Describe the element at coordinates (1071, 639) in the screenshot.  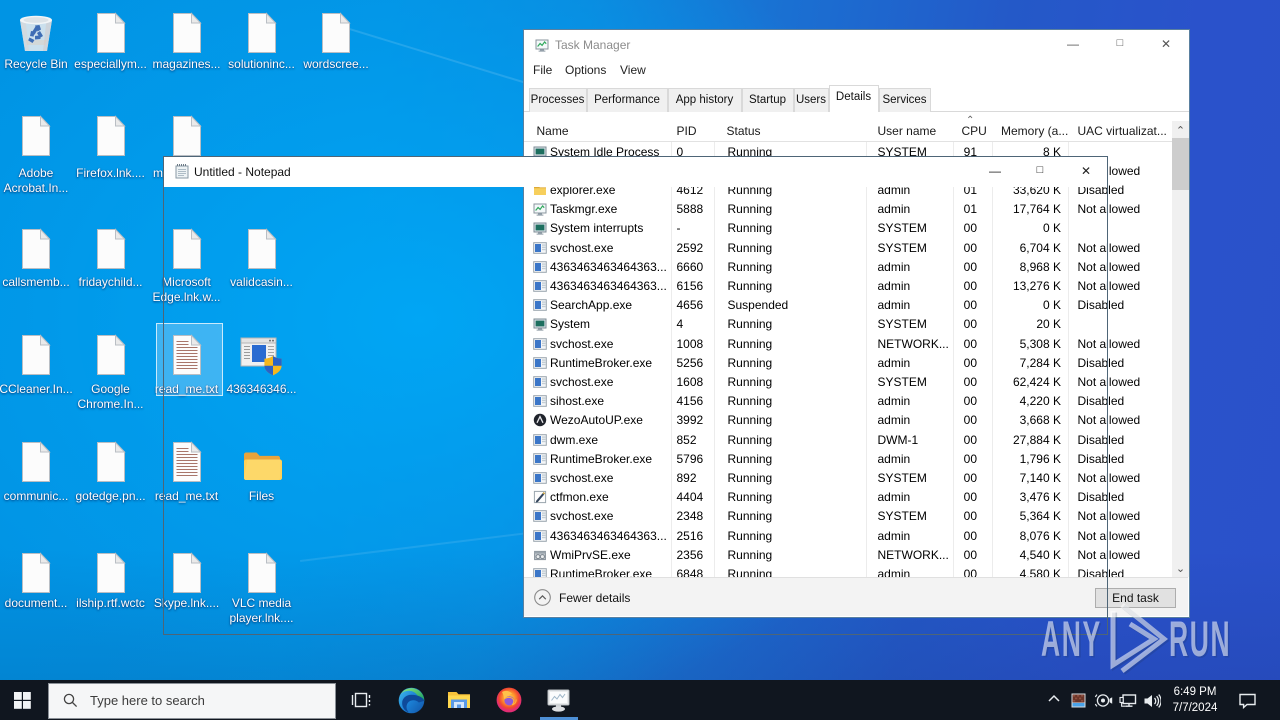
I see `svg-text: ANY` at that location.